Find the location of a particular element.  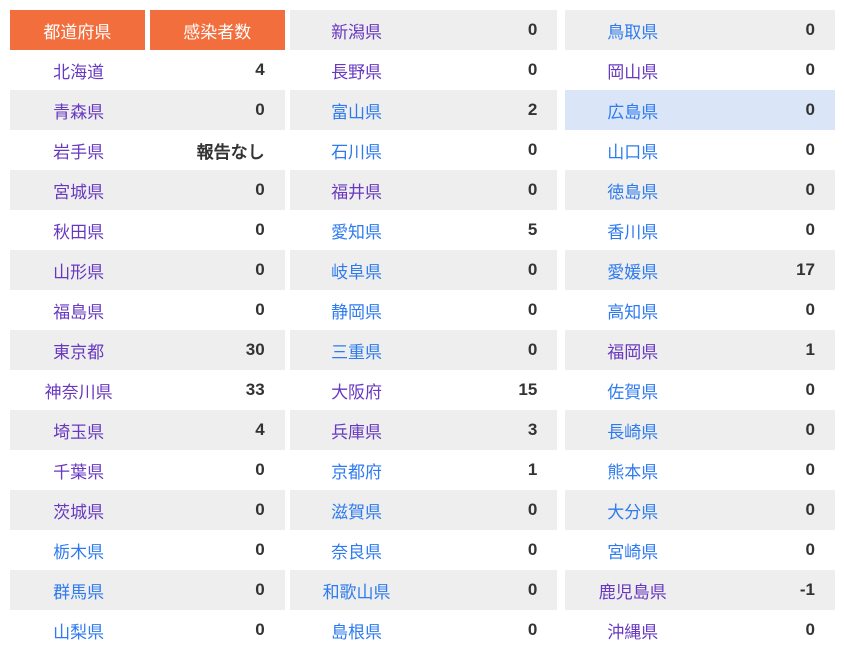

prefecture-cell: 愛媛県 is located at coordinates (633, 270).